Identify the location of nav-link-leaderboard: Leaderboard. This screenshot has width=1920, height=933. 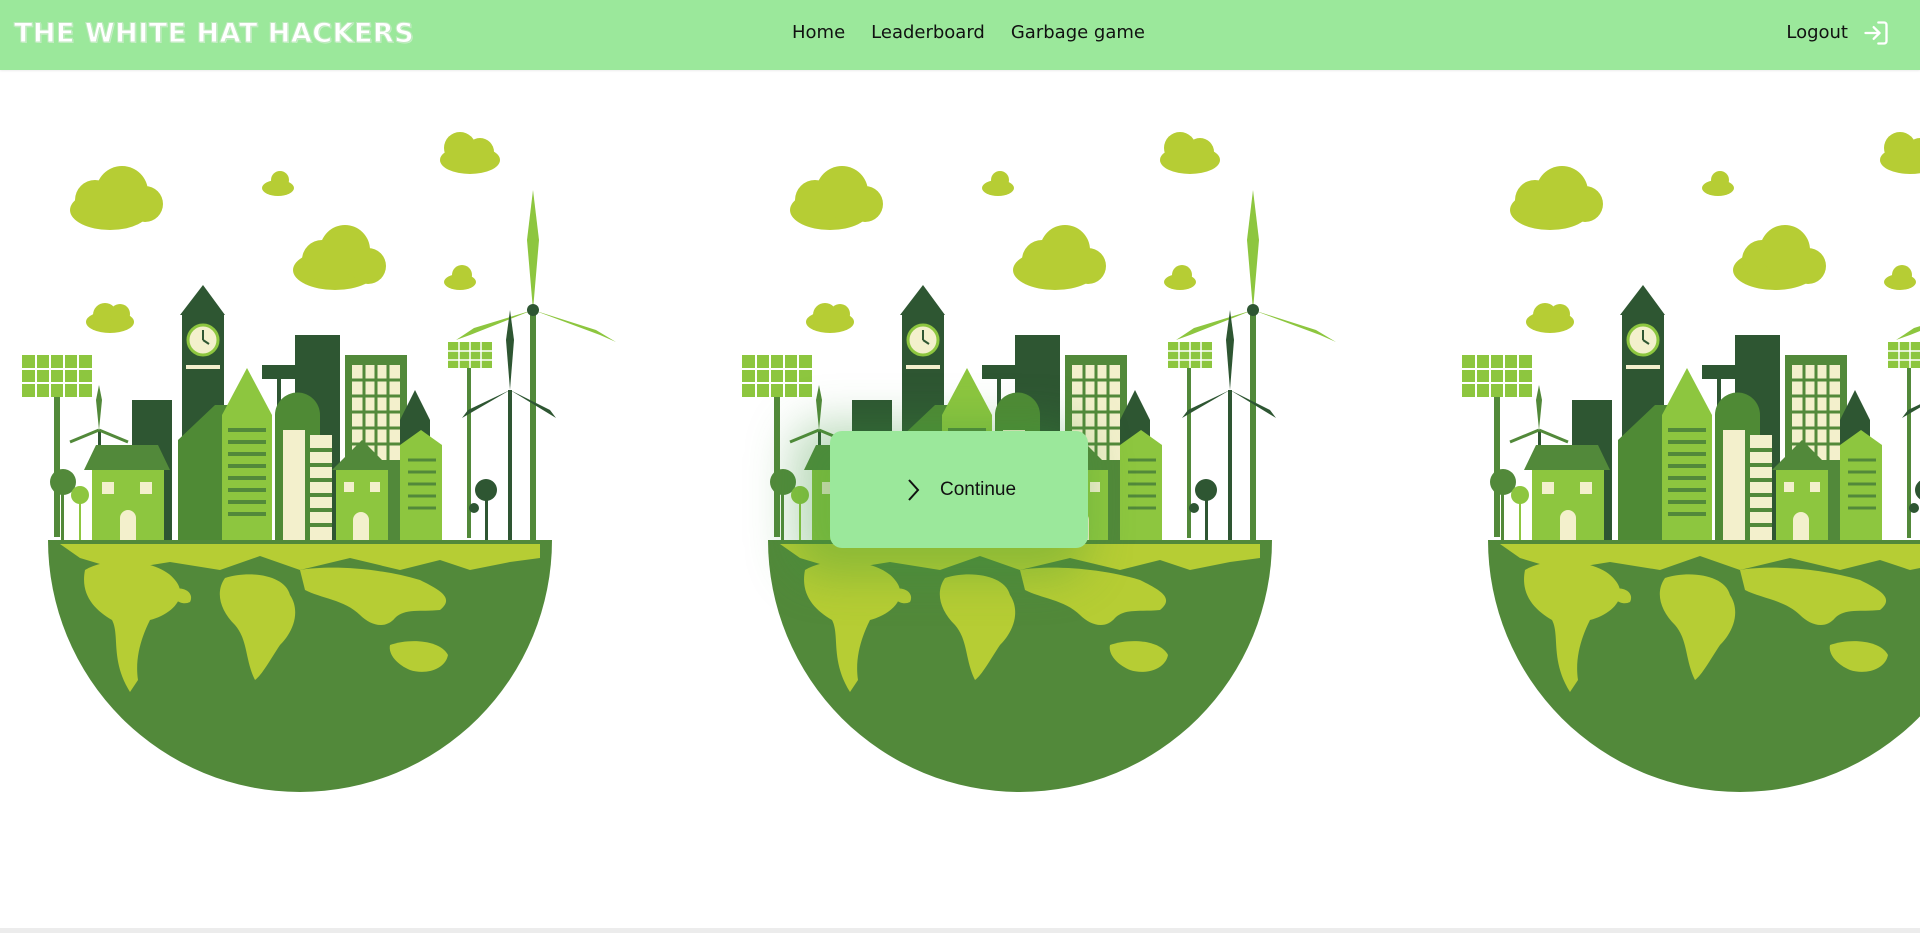
(928, 33).